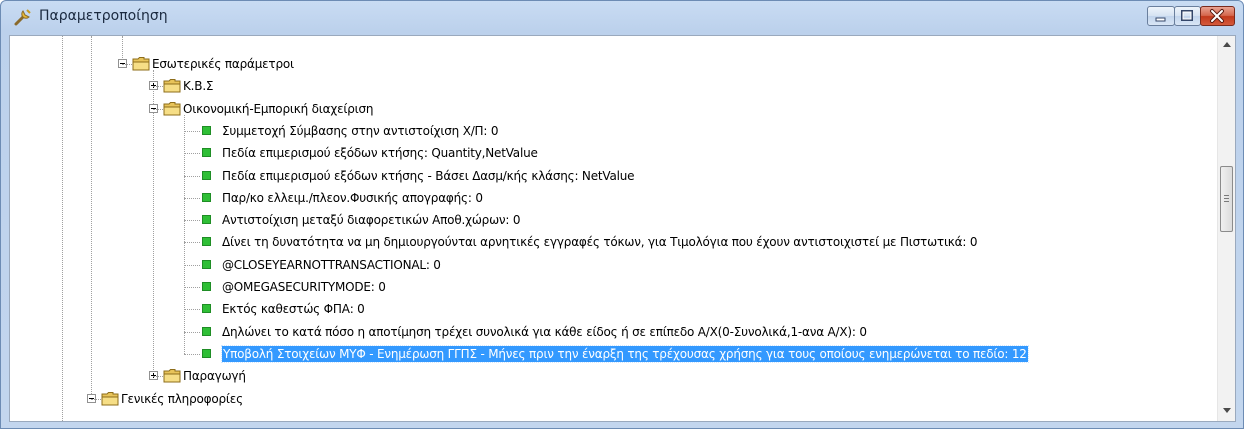 This screenshot has height=429, width=1244. I want to click on setting-label: Εκτός καθεστώς ΦΠΑ: 0, so click(293, 309).